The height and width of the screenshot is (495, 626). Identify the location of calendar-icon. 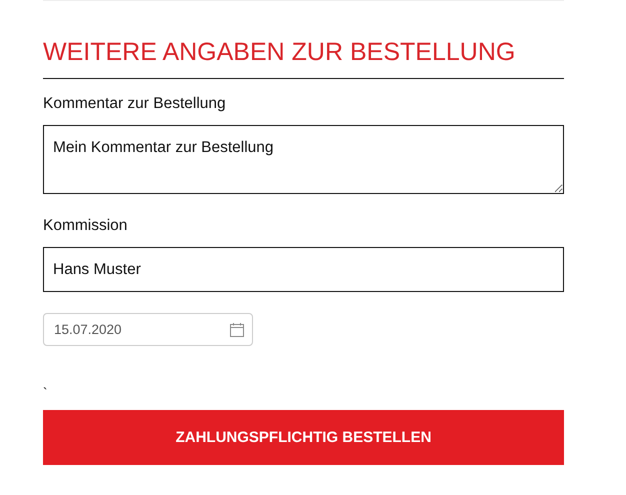
(237, 329).